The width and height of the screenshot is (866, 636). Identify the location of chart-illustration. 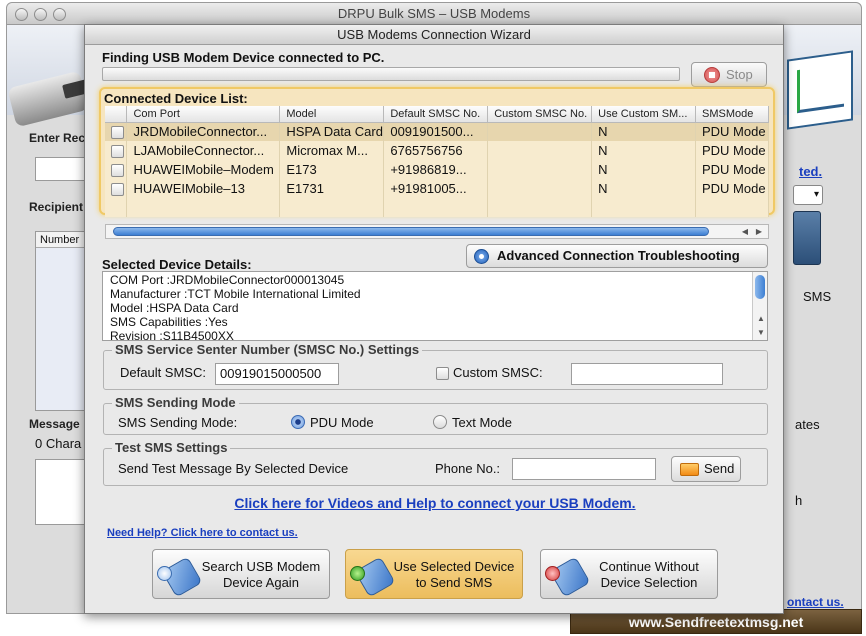
(820, 90).